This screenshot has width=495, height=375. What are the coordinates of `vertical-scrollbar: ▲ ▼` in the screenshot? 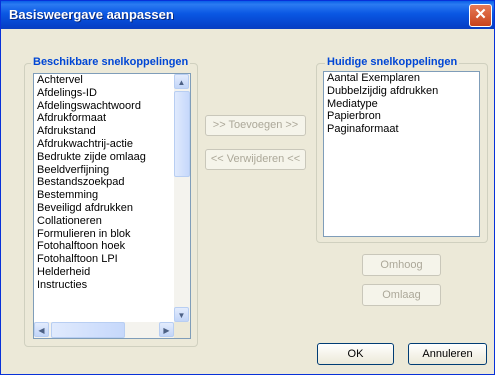 It's located at (182, 198).